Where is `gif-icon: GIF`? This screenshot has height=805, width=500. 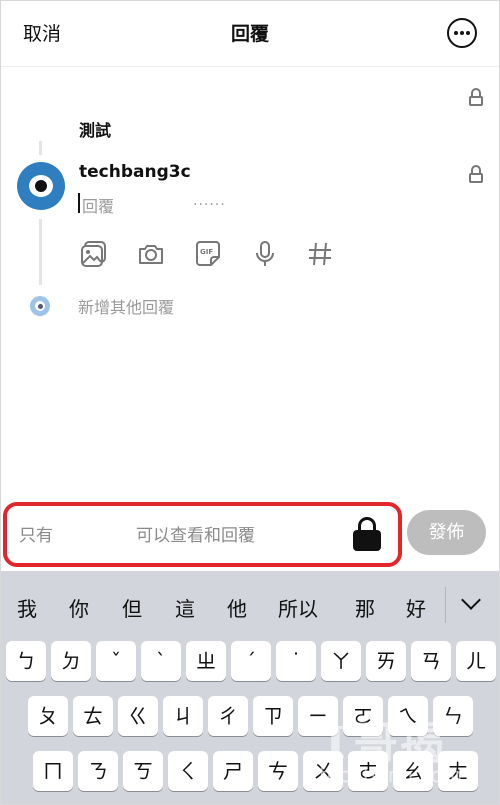
gif-icon: GIF is located at coordinates (208, 254).